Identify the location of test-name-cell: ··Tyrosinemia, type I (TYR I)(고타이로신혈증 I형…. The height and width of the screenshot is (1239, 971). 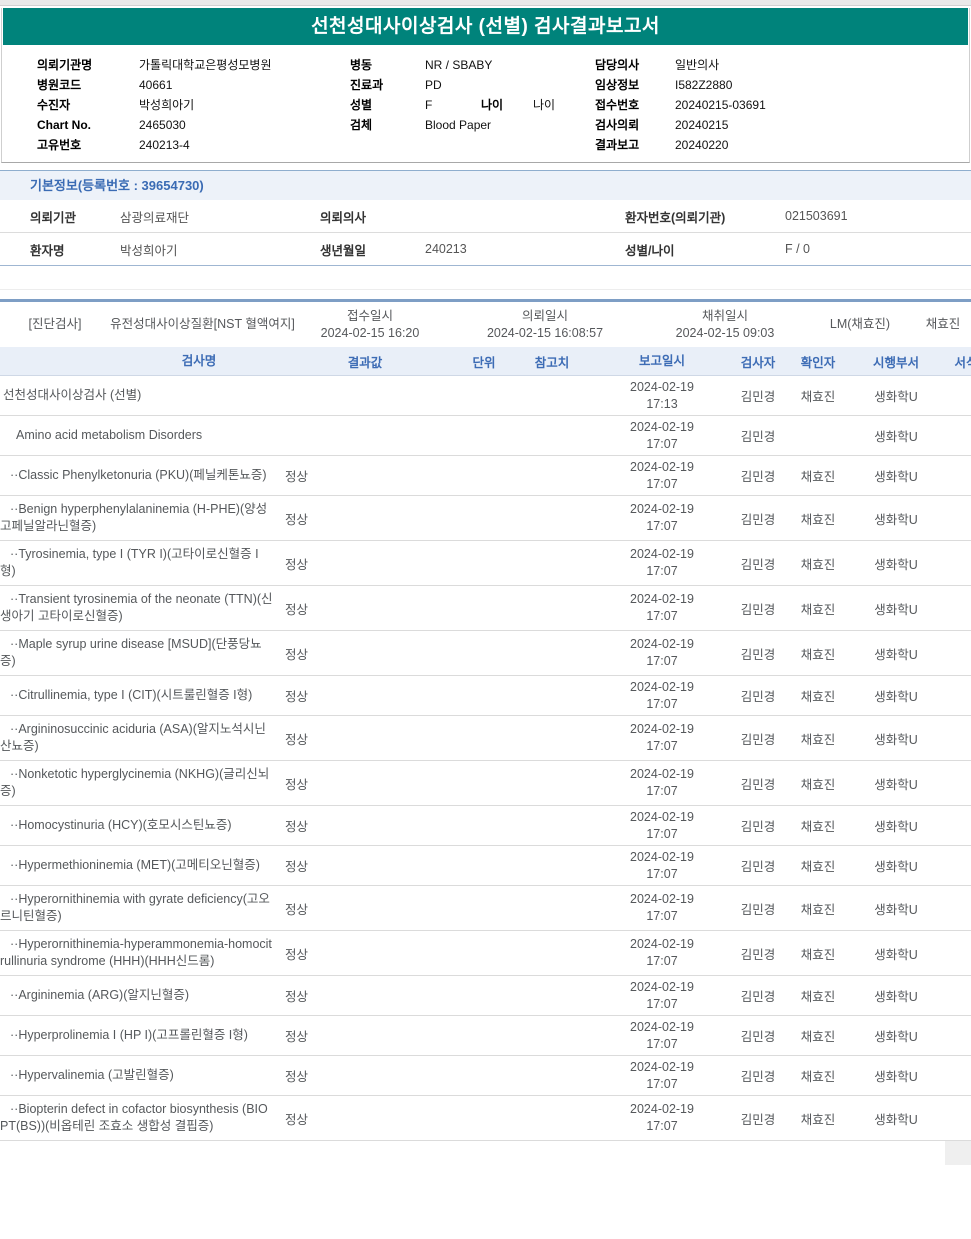
(129, 562).